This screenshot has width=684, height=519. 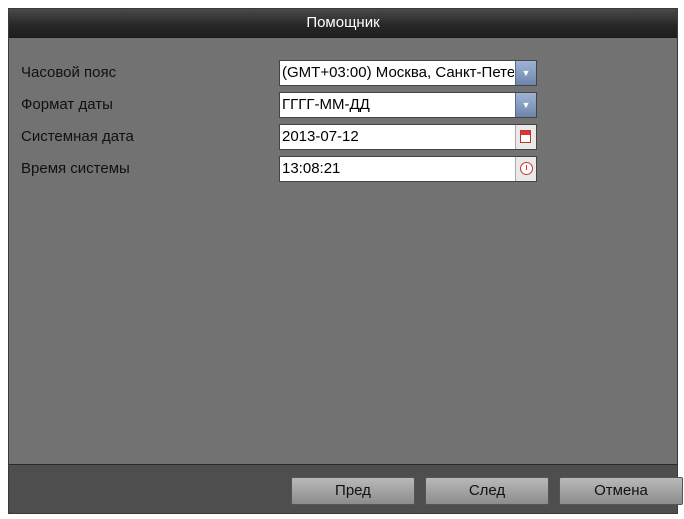 What do you see at coordinates (353, 491) in the screenshot?
I see `prev-button: Пред` at bounding box center [353, 491].